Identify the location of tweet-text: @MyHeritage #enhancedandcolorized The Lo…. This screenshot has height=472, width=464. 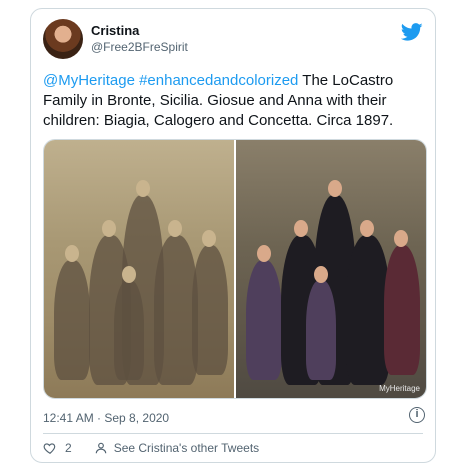
(233, 101).